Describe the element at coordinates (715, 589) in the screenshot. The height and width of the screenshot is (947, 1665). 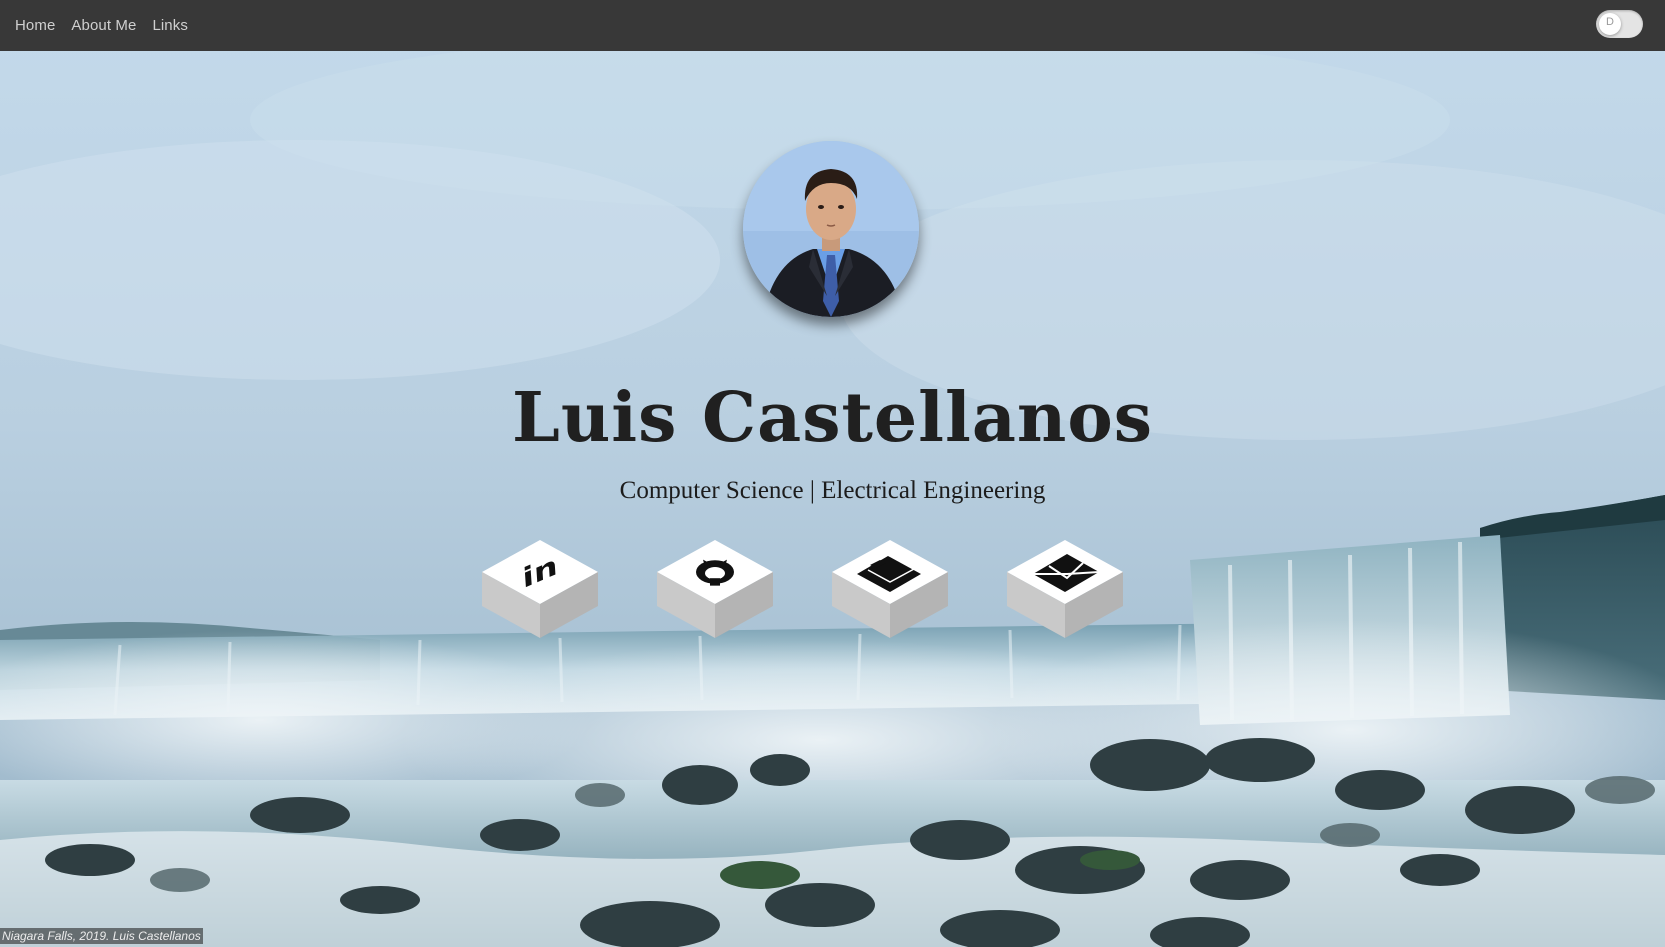
I see `github-link` at that location.